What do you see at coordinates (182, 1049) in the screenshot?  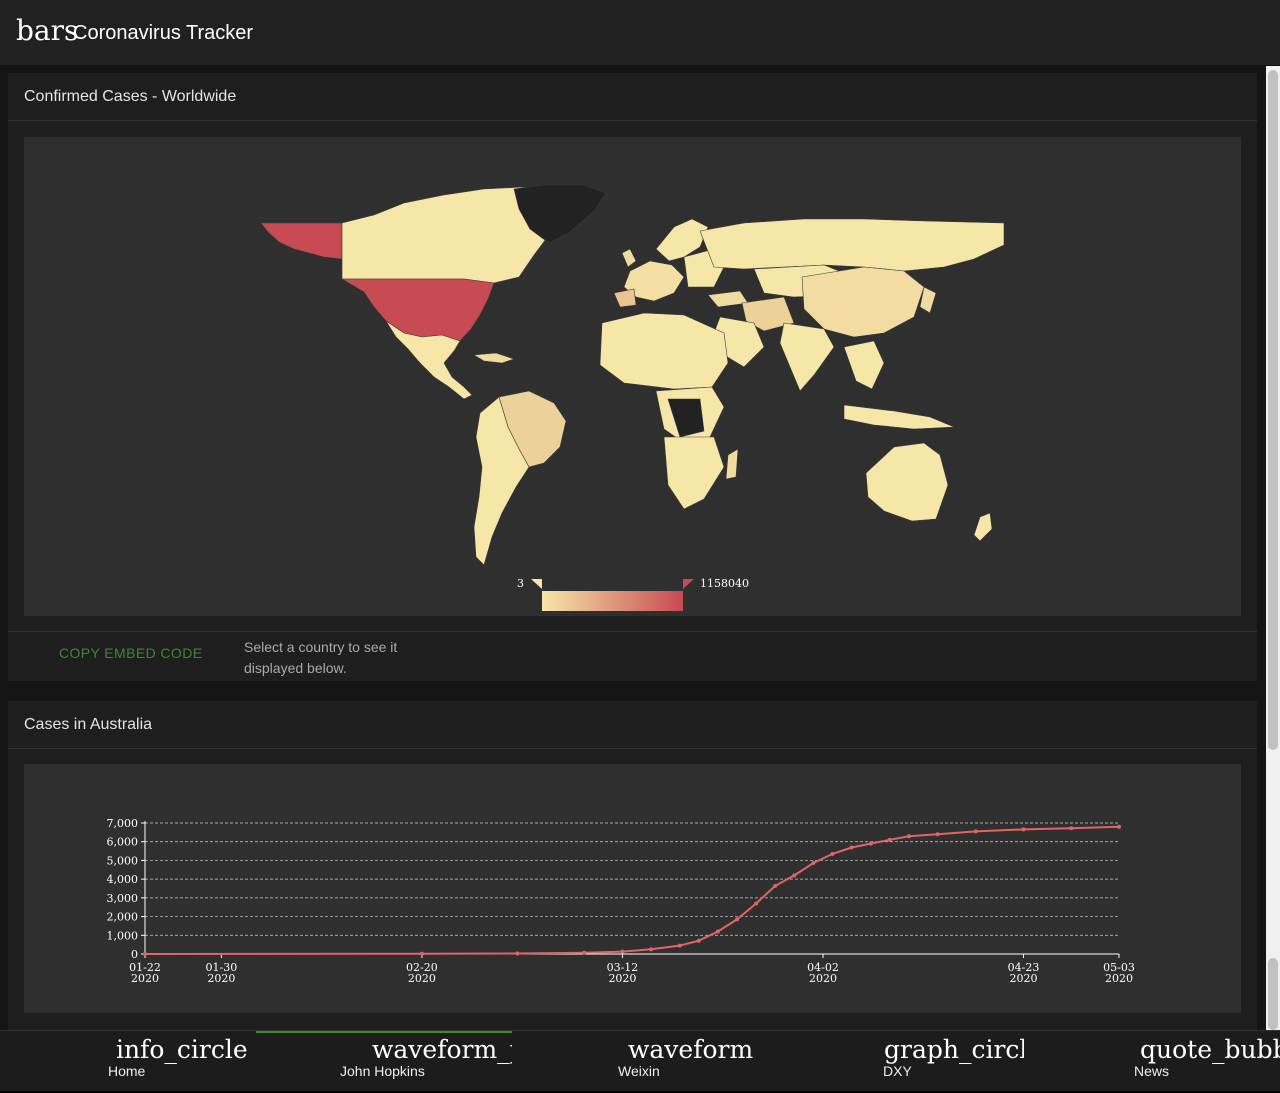 I see `info-circle-icon: info_circle` at bounding box center [182, 1049].